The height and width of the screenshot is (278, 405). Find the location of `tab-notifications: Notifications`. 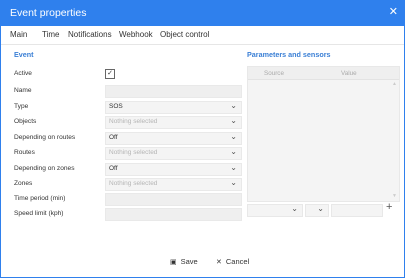

tab-notifications: Notifications is located at coordinates (90, 34).